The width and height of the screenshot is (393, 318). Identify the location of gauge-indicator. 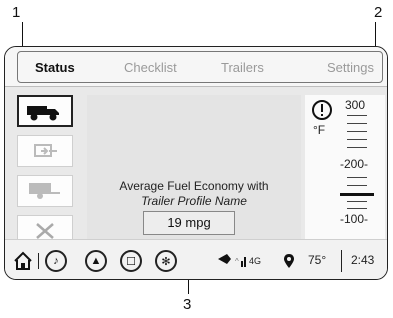
(357, 194).